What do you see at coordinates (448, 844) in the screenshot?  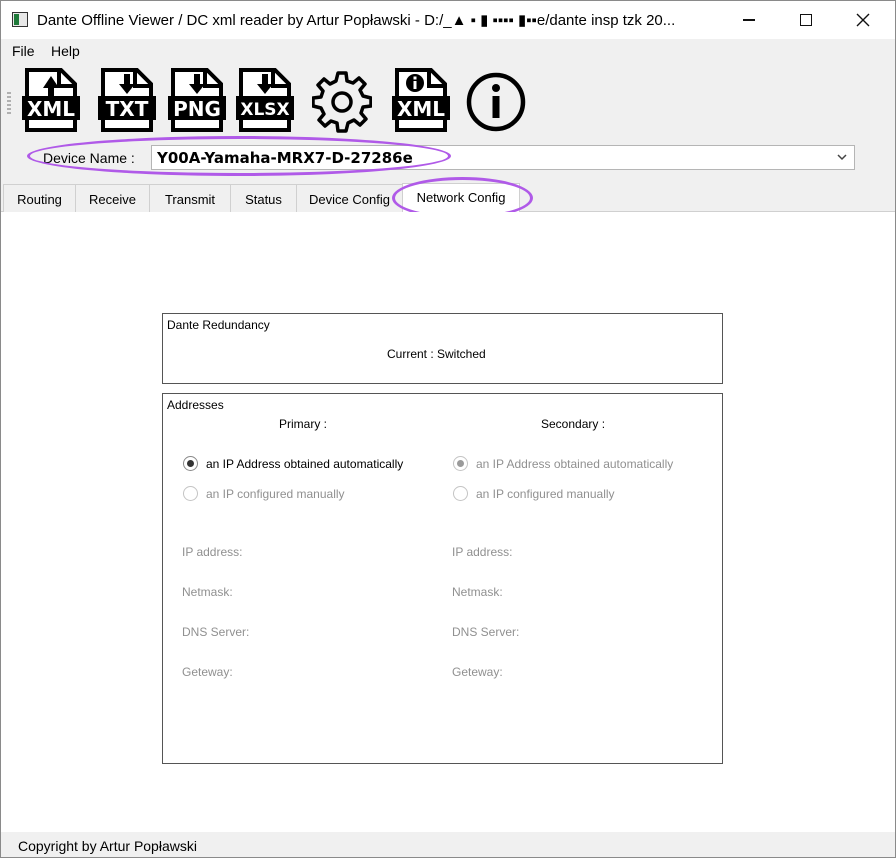 I see `status-bar: Copyright by Artur Popławski` at bounding box center [448, 844].